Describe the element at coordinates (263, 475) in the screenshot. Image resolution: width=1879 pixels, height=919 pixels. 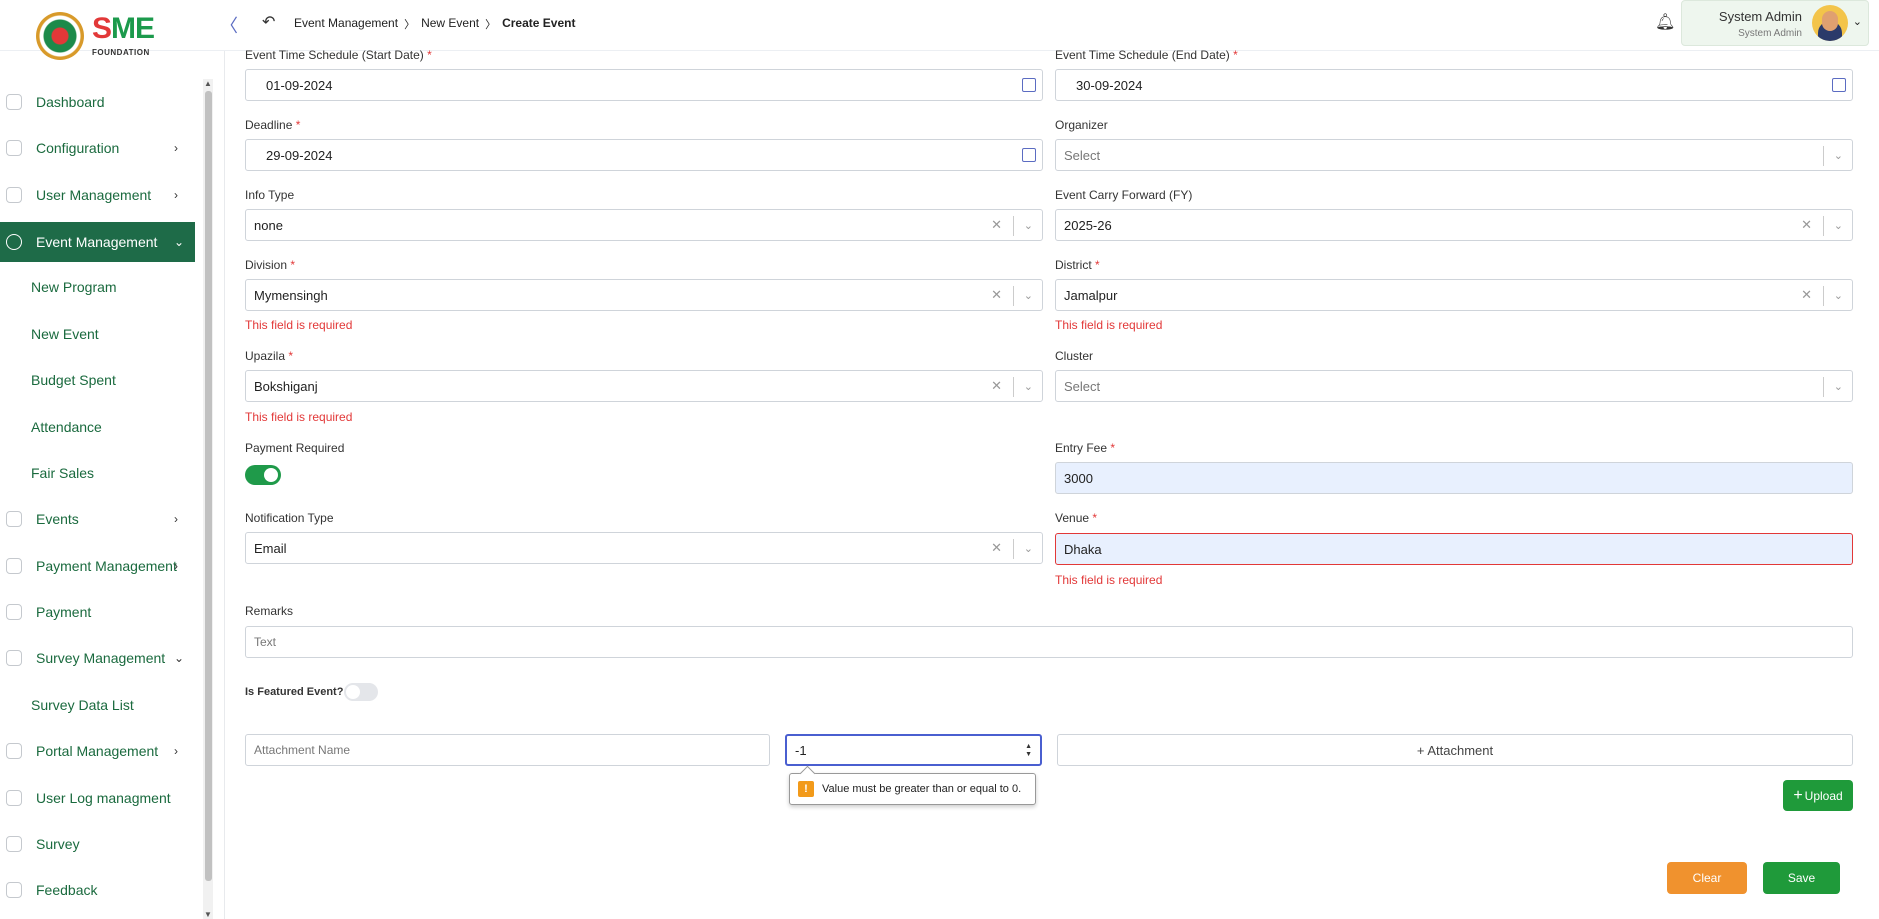
I see `payment-required-toggle` at that location.